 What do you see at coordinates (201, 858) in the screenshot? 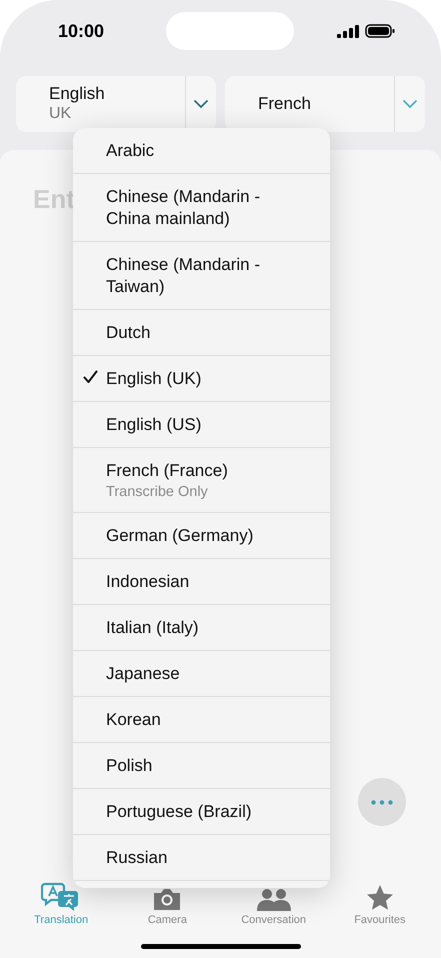
I see `menu-item: Russian` at bounding box center [201, 858].